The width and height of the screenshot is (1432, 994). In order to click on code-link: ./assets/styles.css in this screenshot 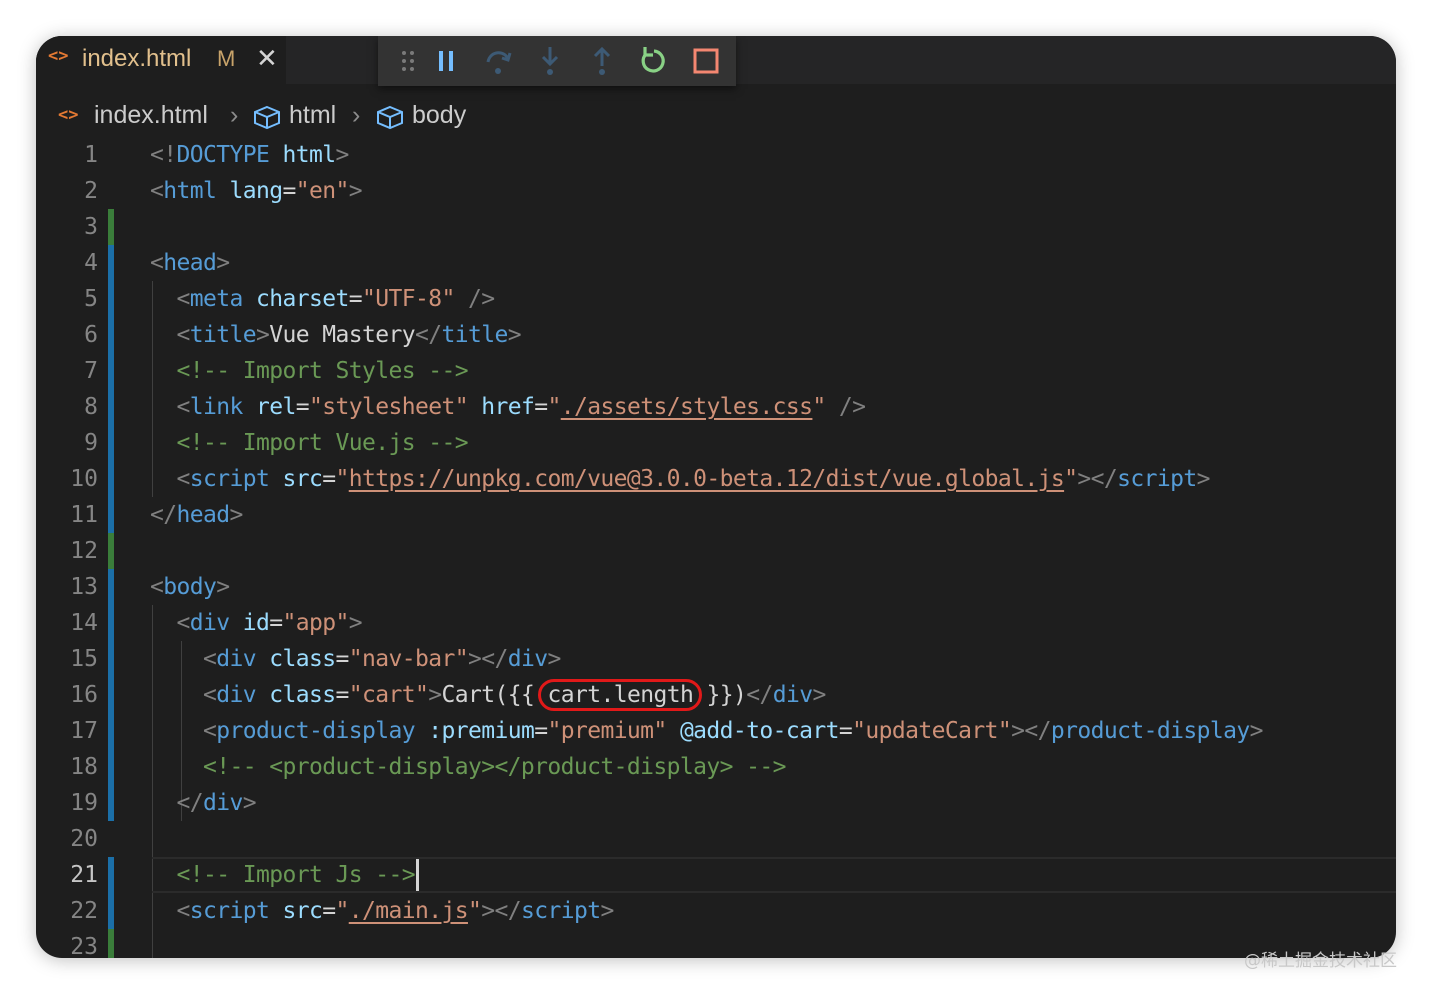, I will do `click(687, 407)`.